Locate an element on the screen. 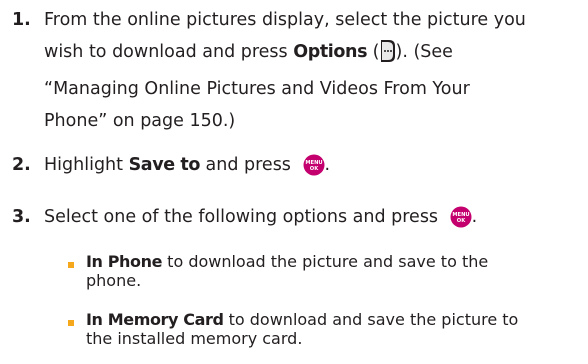 The width and height of the screenshot is (588, 364). step-number: 1. is located at coordinates (21, 20).